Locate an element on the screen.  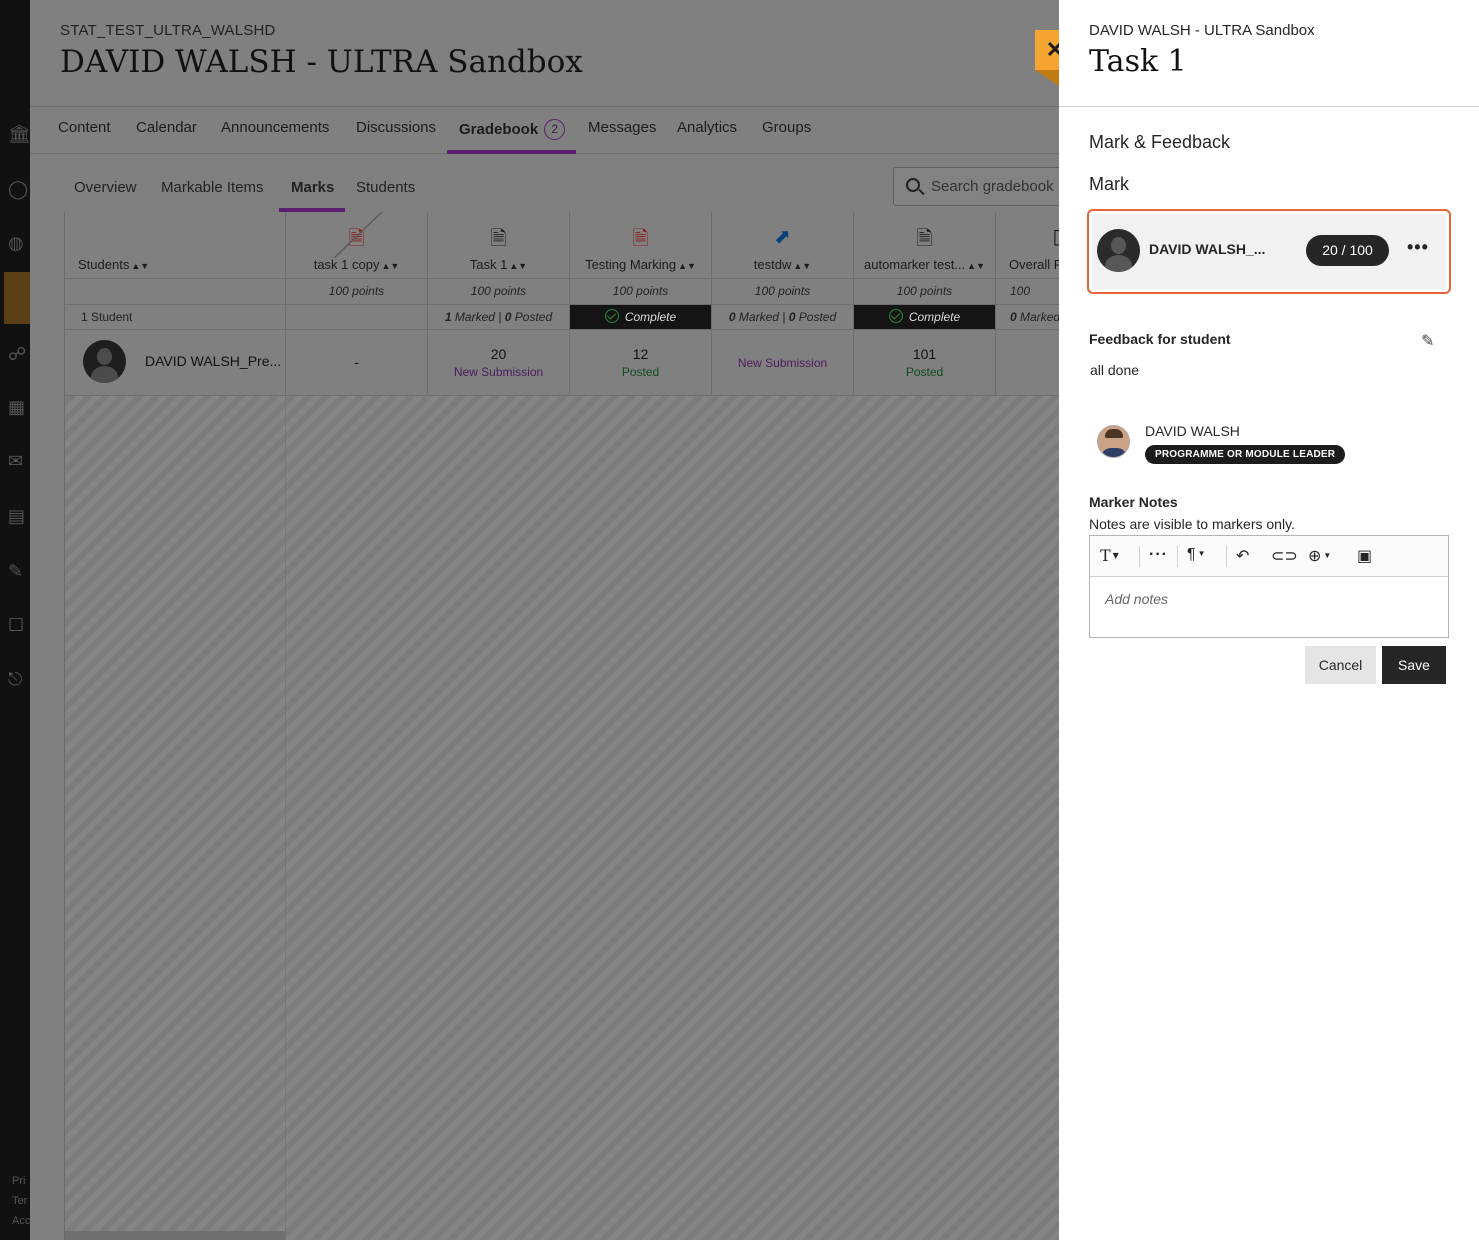
tab-analytics: Analytics is located at coordinates (707, 127).